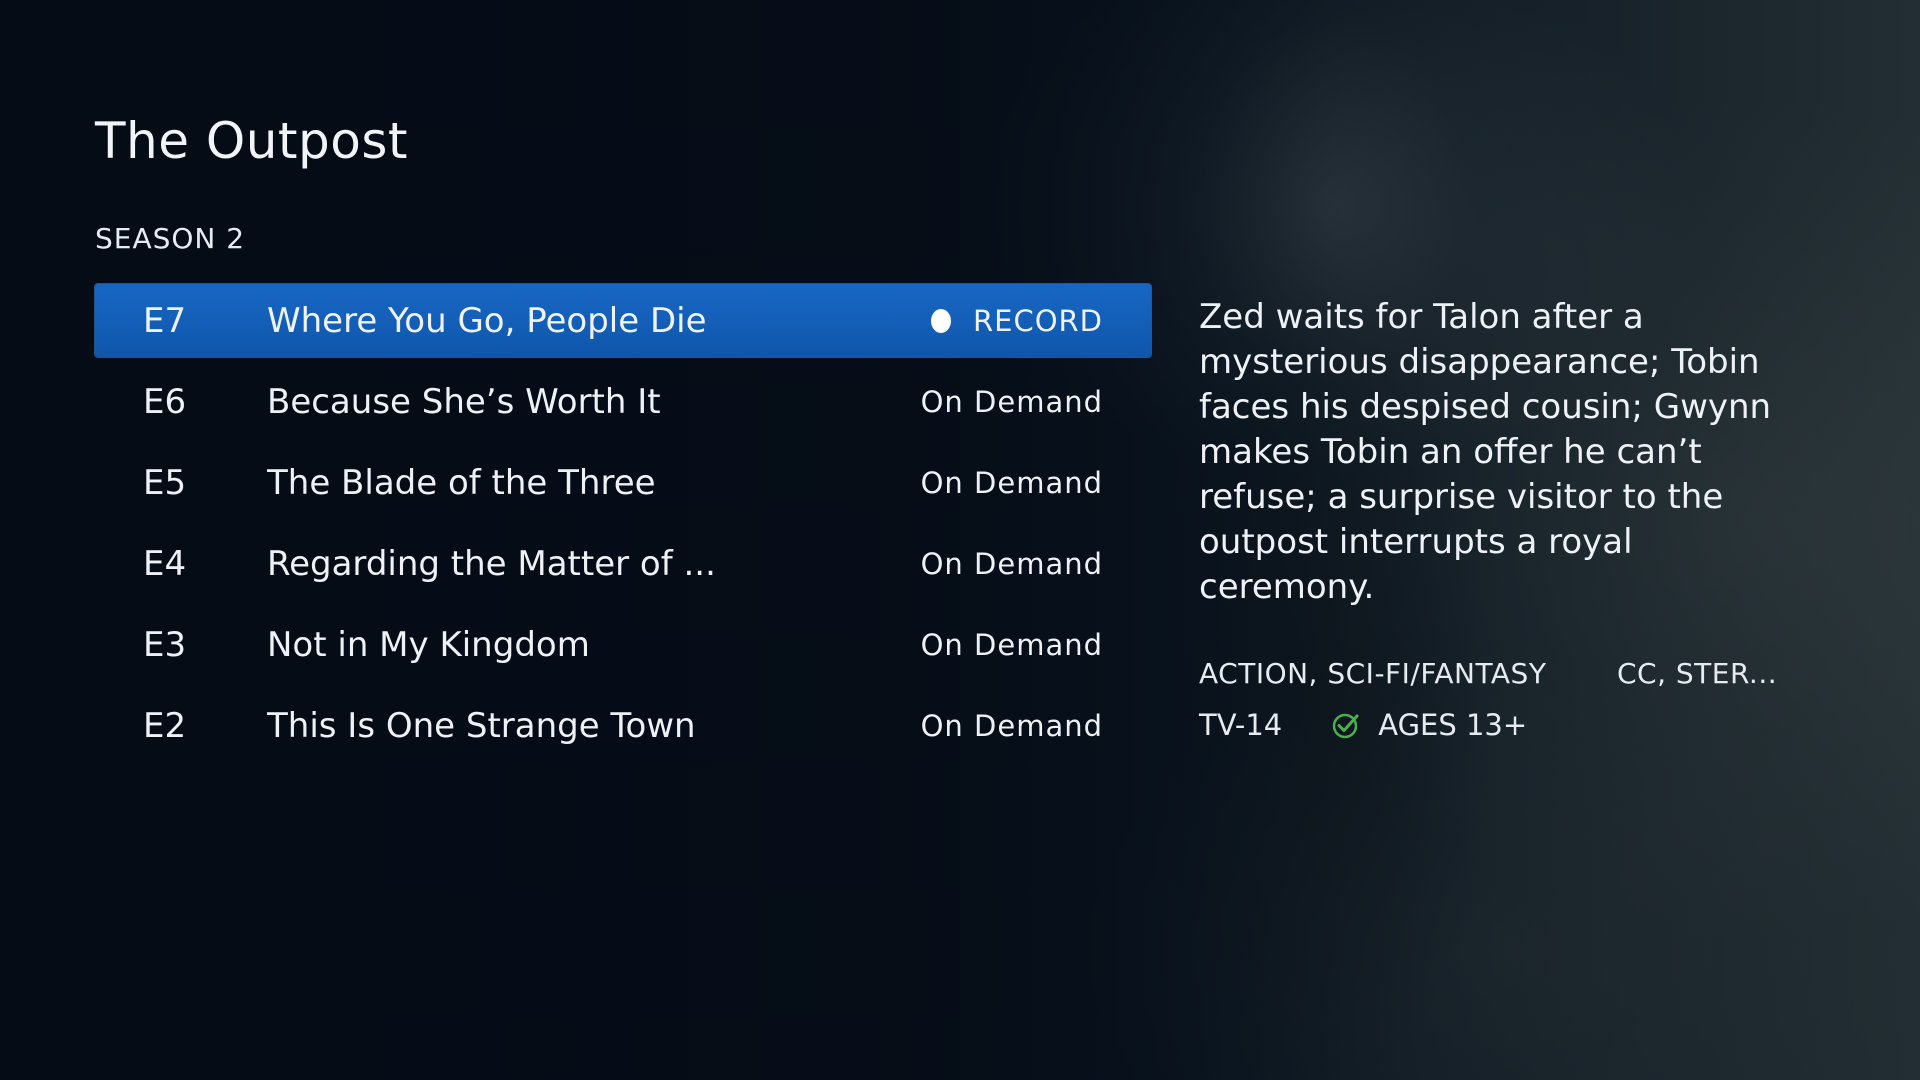 This screenshot has height=1080, width=1920. Describe the element at coordinates (165, 725) in the screenshot. I see `episode-number: E2` at that location.